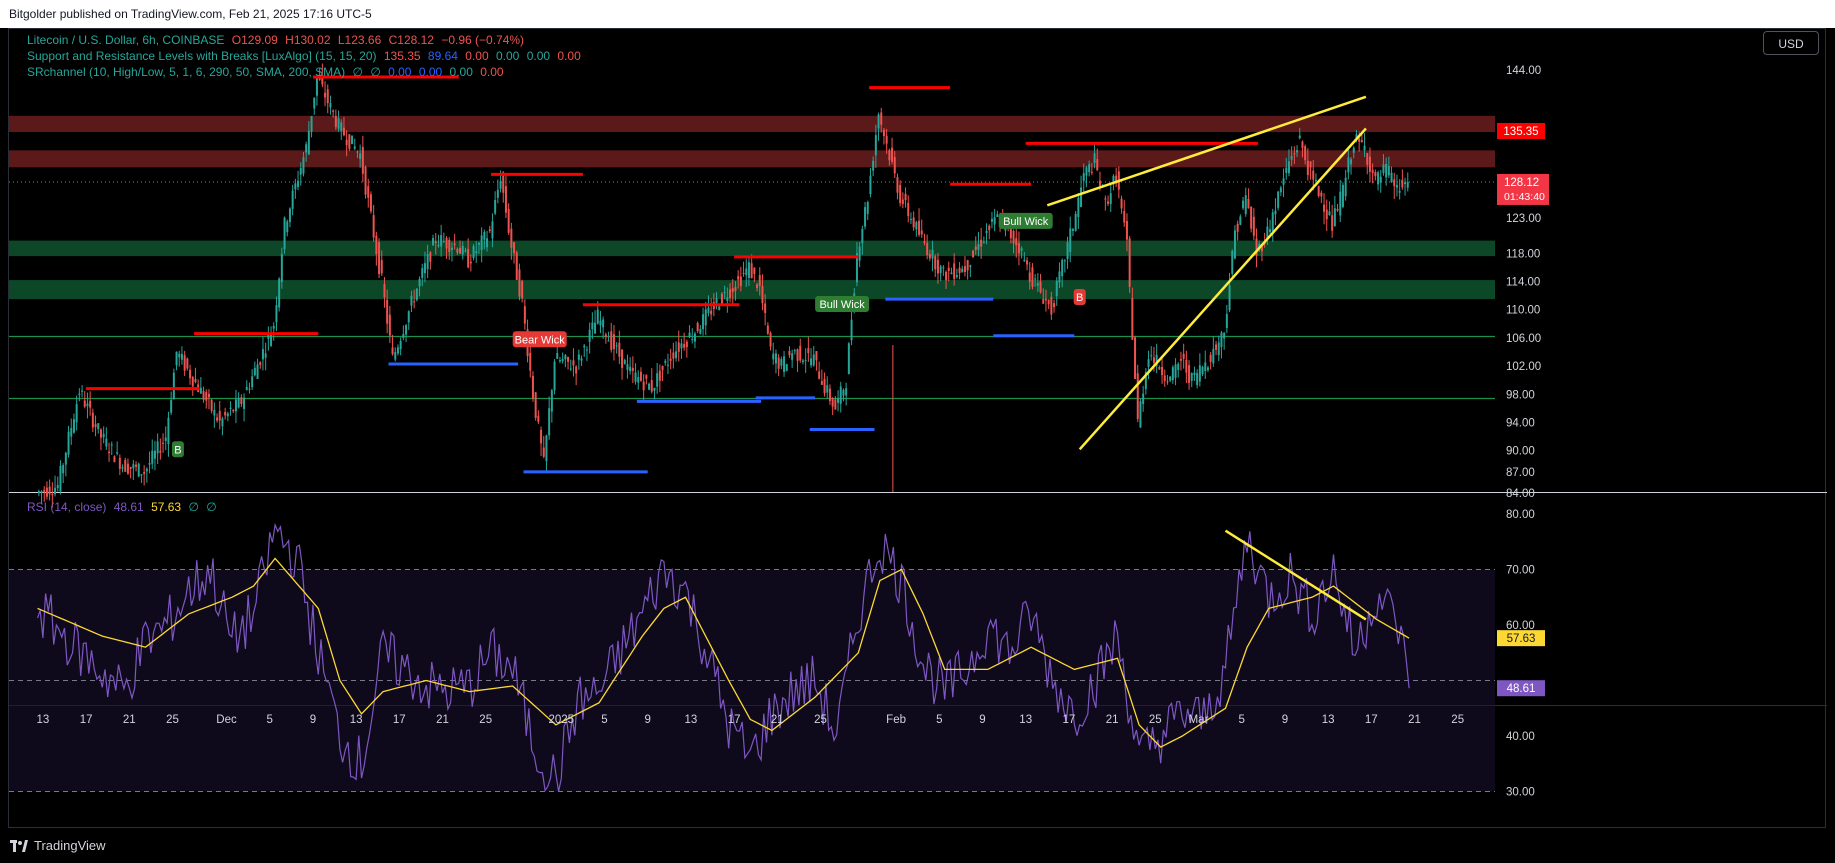 The height and width of the screenshot is (863, 1835). Describe the element at coordinates (400, 72) in the screenshot. I see `legend-indicator2-v1: 0.00` at that location.